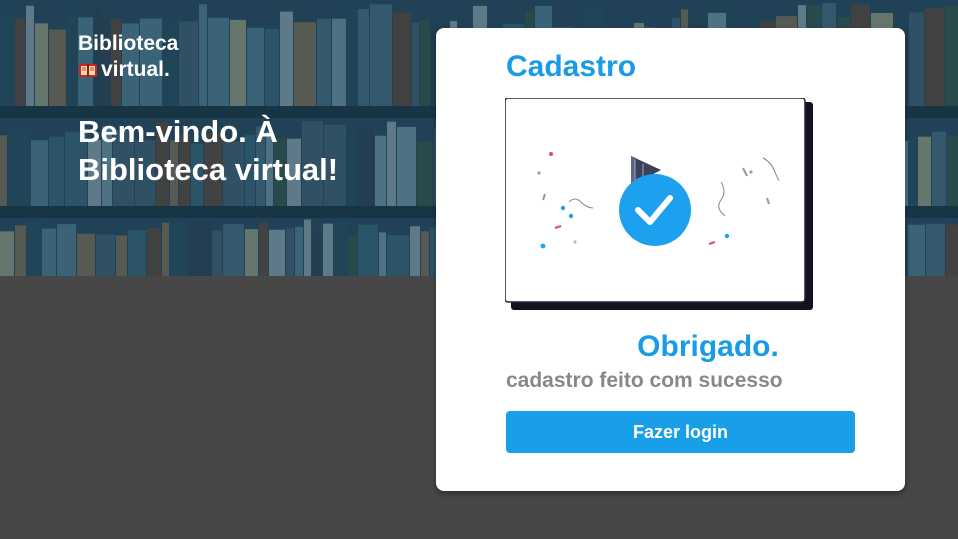 This screenshot has width=958, height=539. What do you see at coordinates (708, 346) in the screenshot?
I see `thanks-heading: Obrigado.` at bounding box center [708, 346].